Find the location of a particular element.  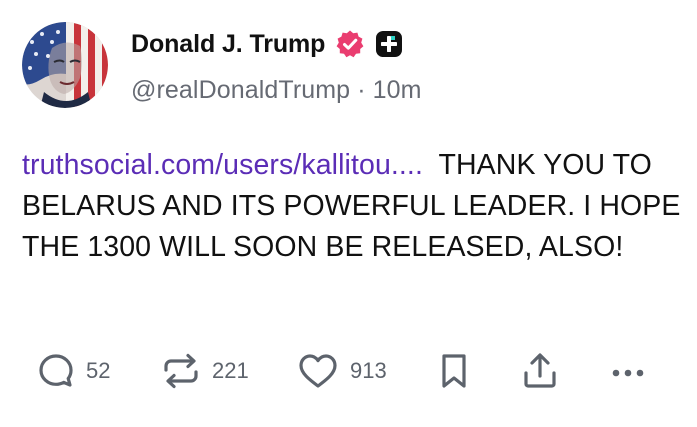

more-button is located at coordinates (628, 371).